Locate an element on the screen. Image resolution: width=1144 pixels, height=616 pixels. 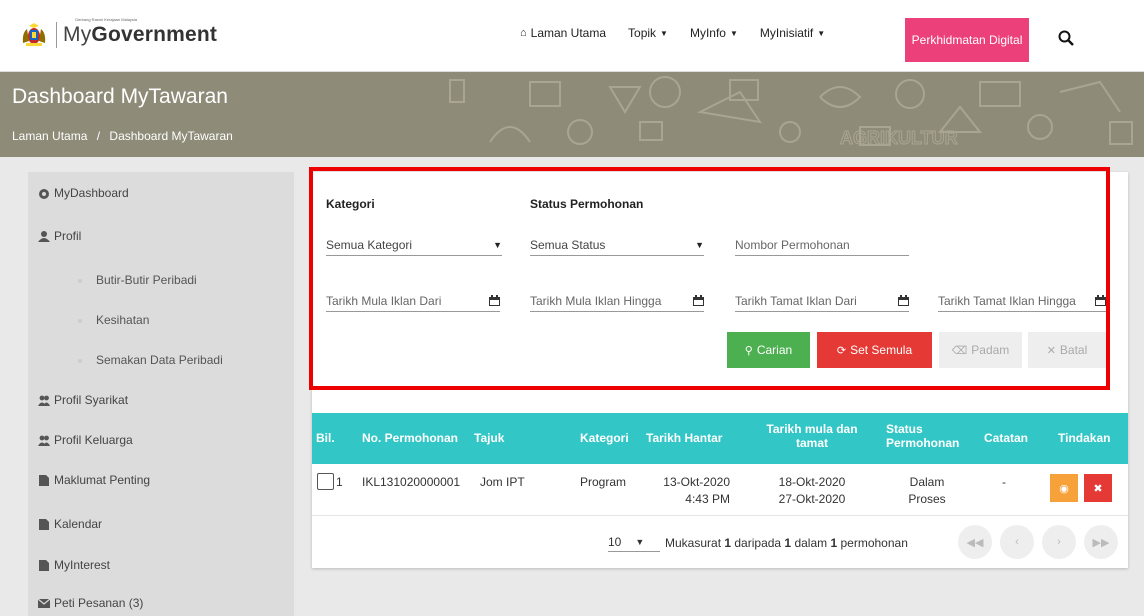
first-page-button: ◀◀ is located at coordinates (975, 542).